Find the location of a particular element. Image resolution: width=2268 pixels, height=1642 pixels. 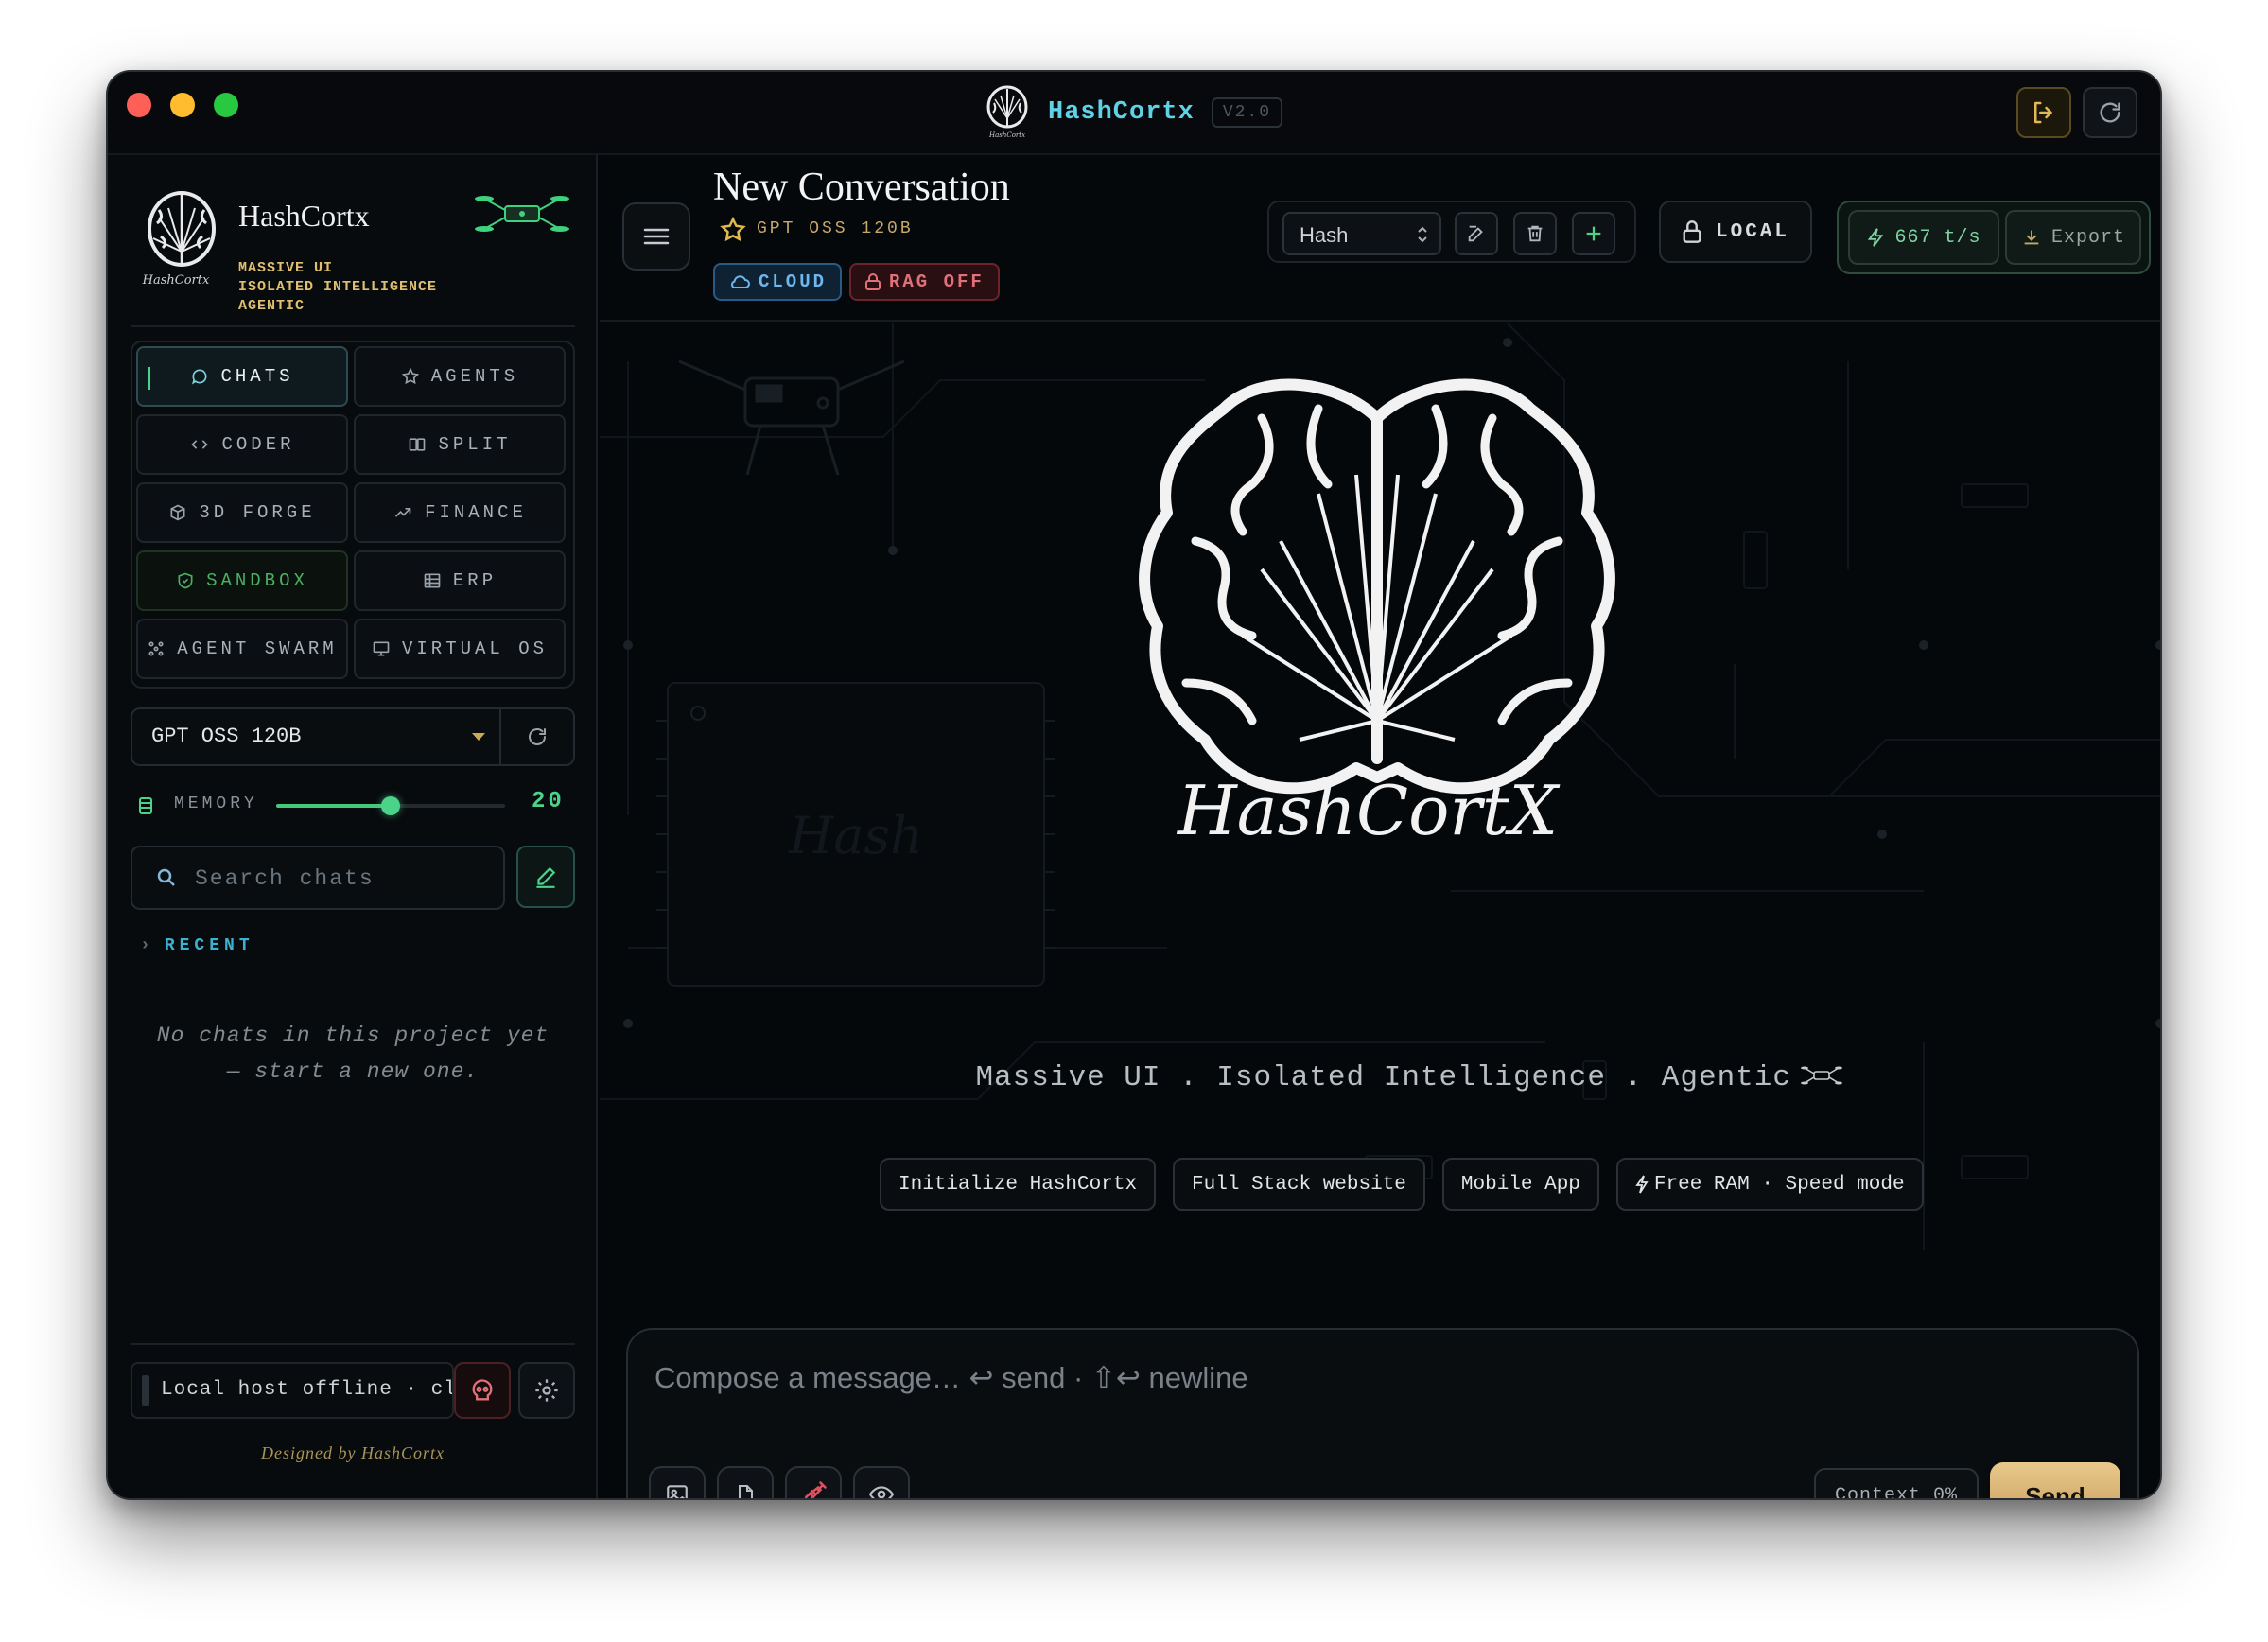

hero-logo-script: HashCortX is located at coordinates (1368, 810).